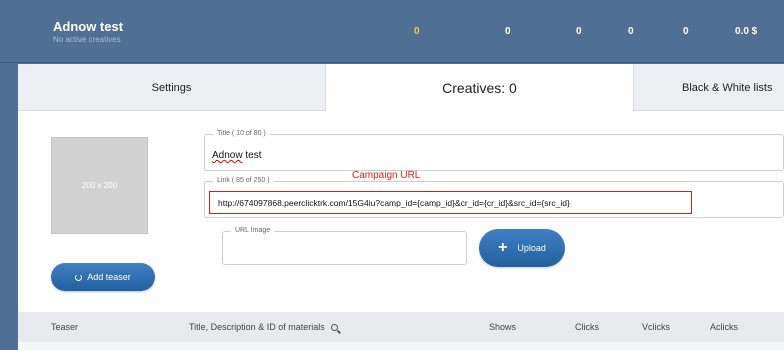 The image size is (784, 350). I want to click on title-value-rest: test, so click(252, 155).